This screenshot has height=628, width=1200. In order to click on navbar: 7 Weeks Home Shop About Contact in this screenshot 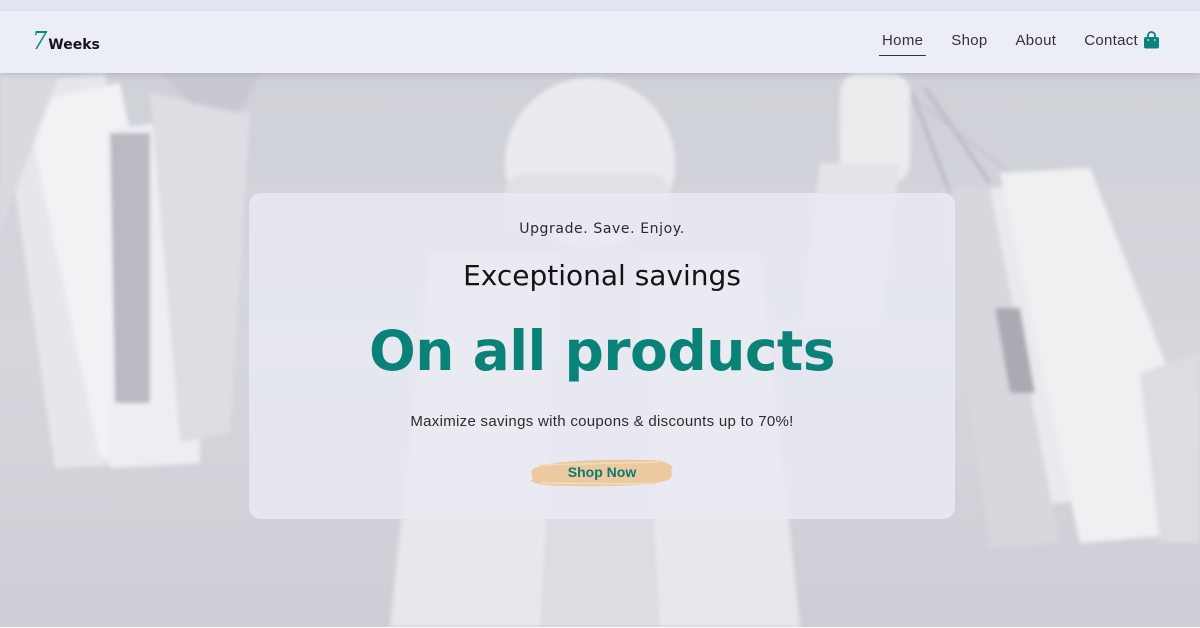, I will do `click(600, 42)`.